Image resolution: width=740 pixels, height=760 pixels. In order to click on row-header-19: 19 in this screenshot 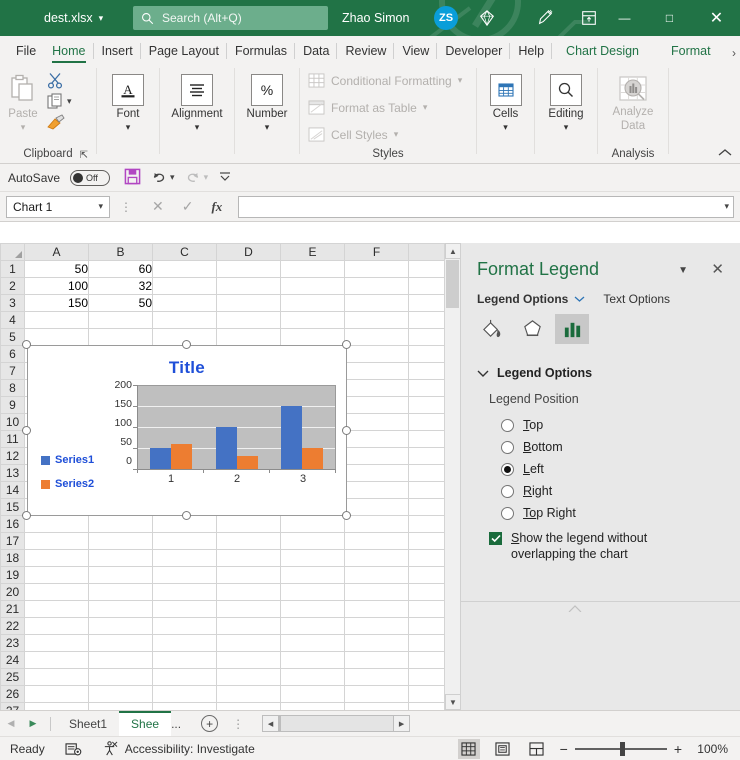, I will do `click(12, 575)`.